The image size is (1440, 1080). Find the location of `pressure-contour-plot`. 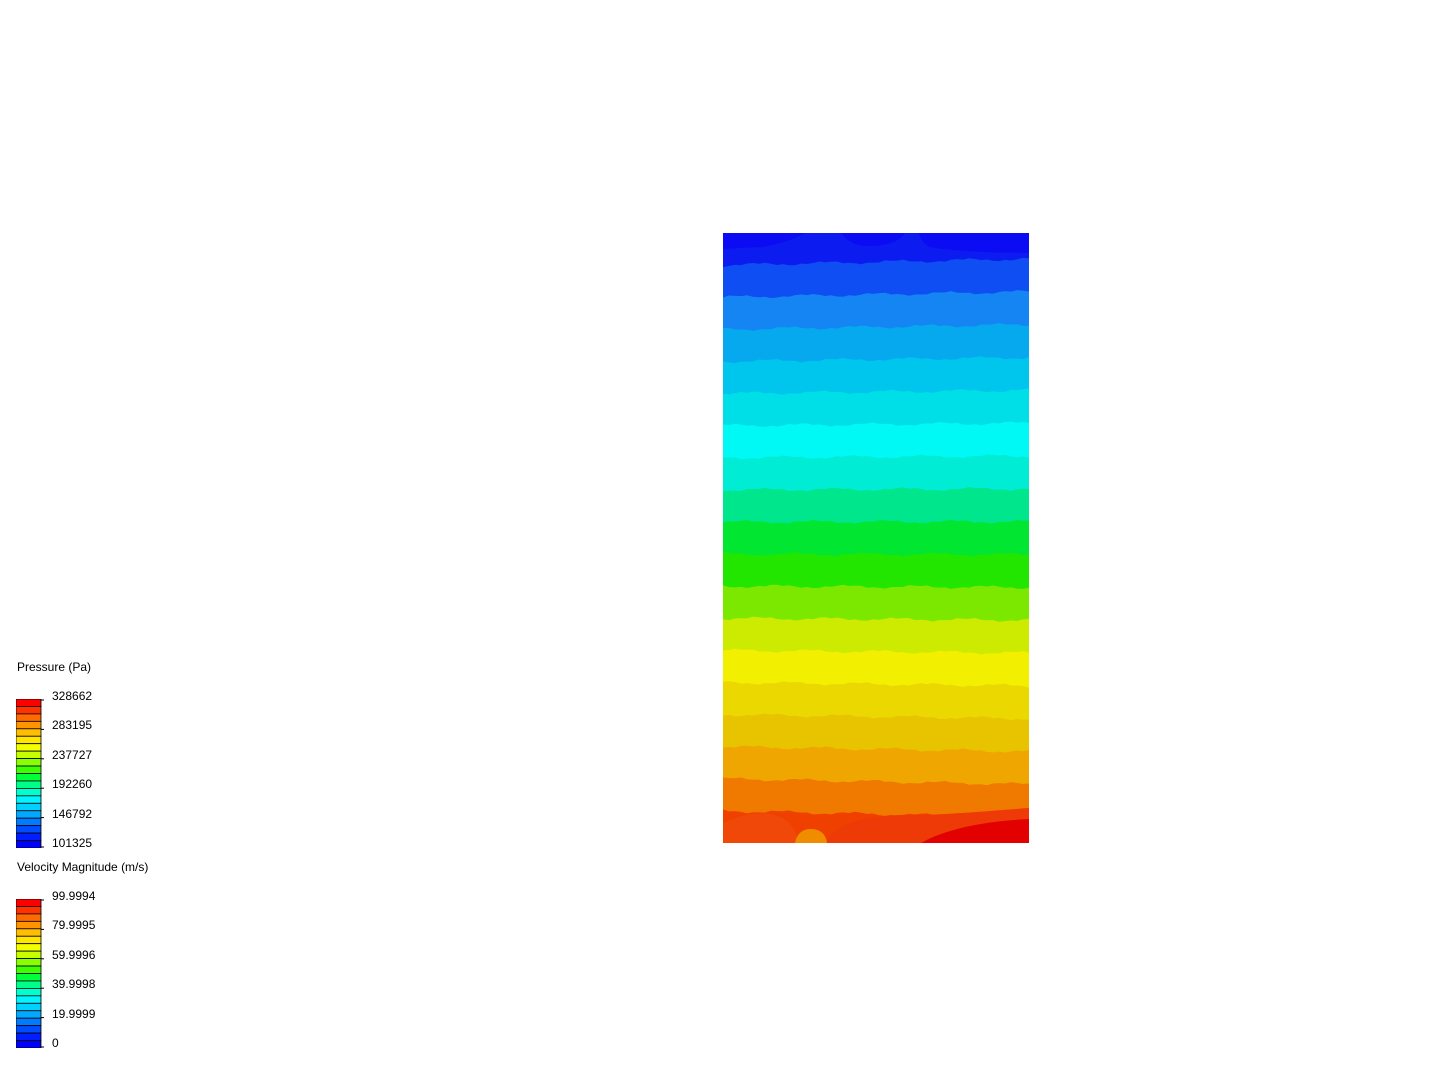

pressure-contour-plot is located at coordinates (876, 538).